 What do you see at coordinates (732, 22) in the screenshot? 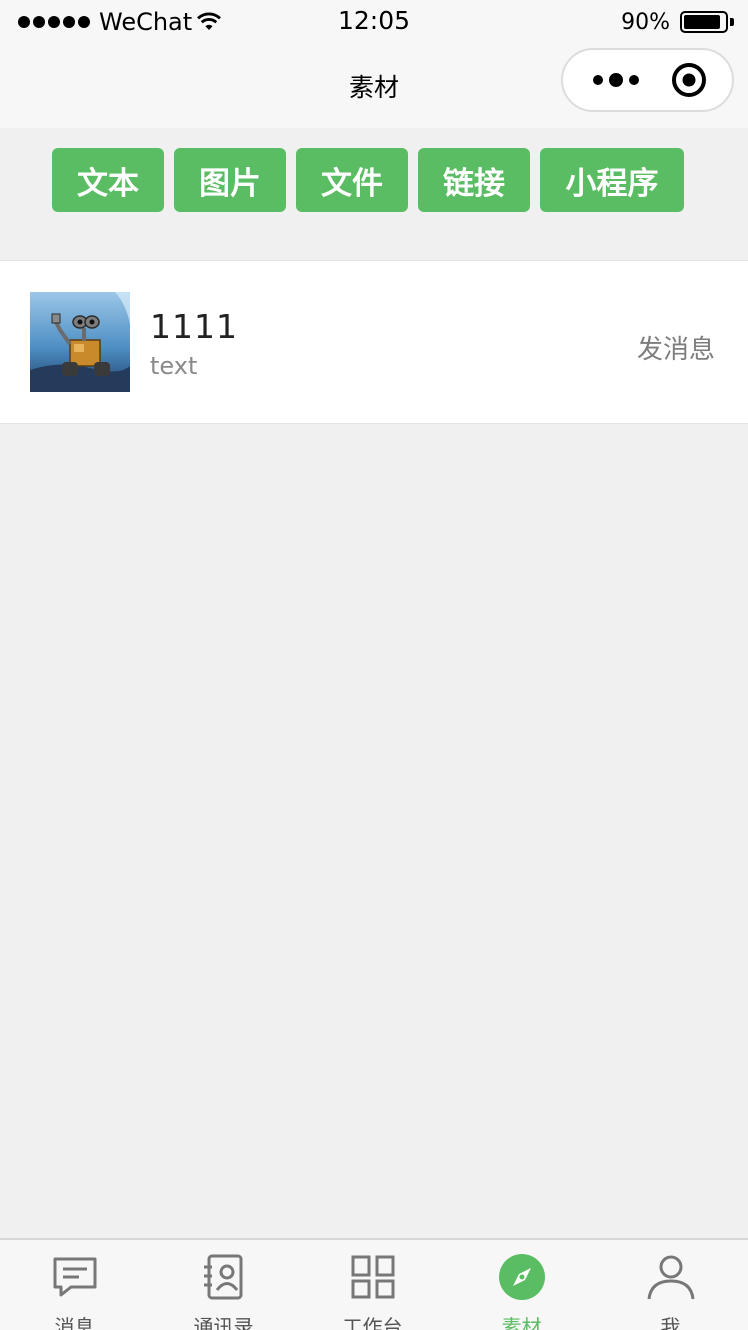
I see `battery-tip` at bounding box center [732, 22].